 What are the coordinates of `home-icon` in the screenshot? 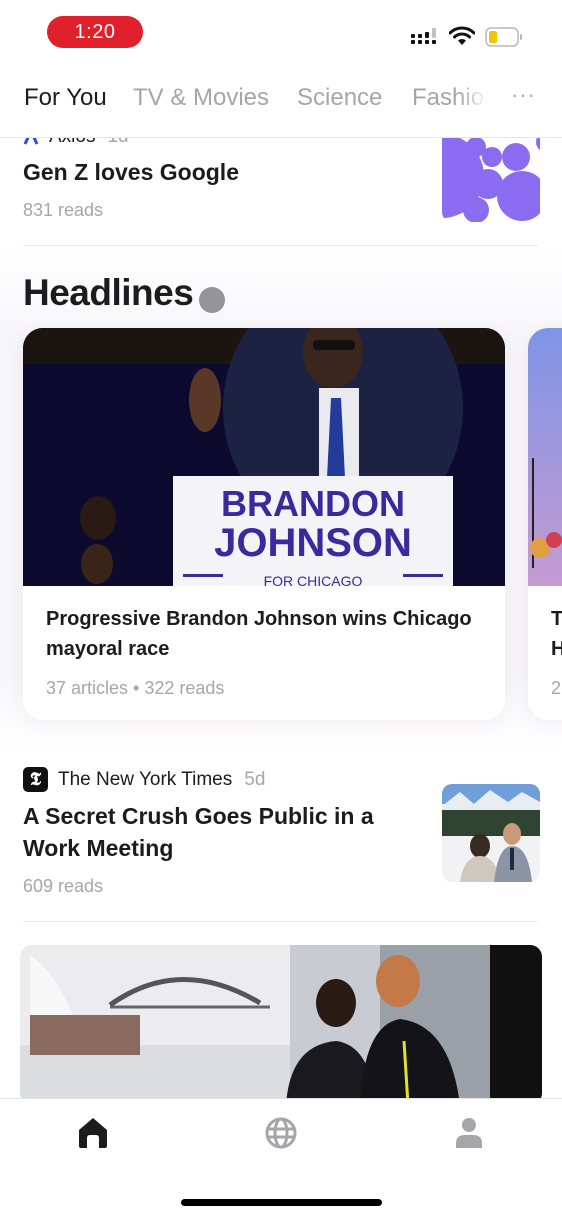 It's located at (93, 1133).